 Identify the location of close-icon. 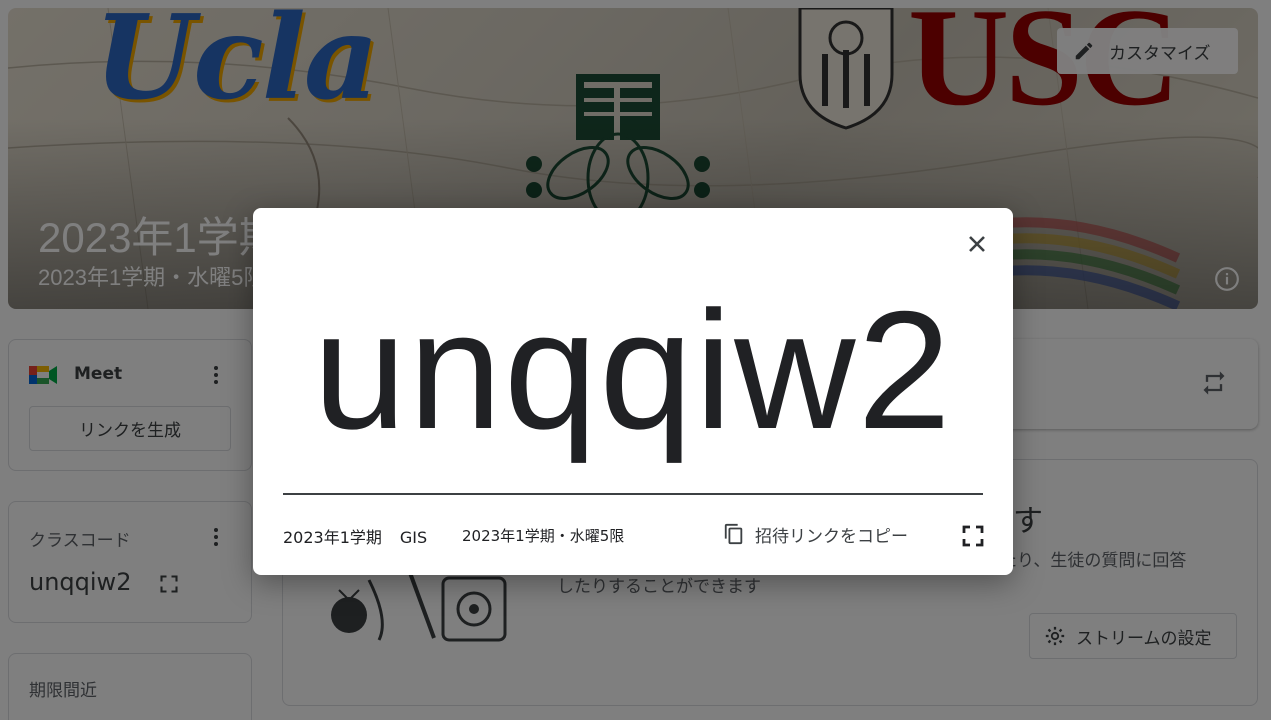
(977, 244).